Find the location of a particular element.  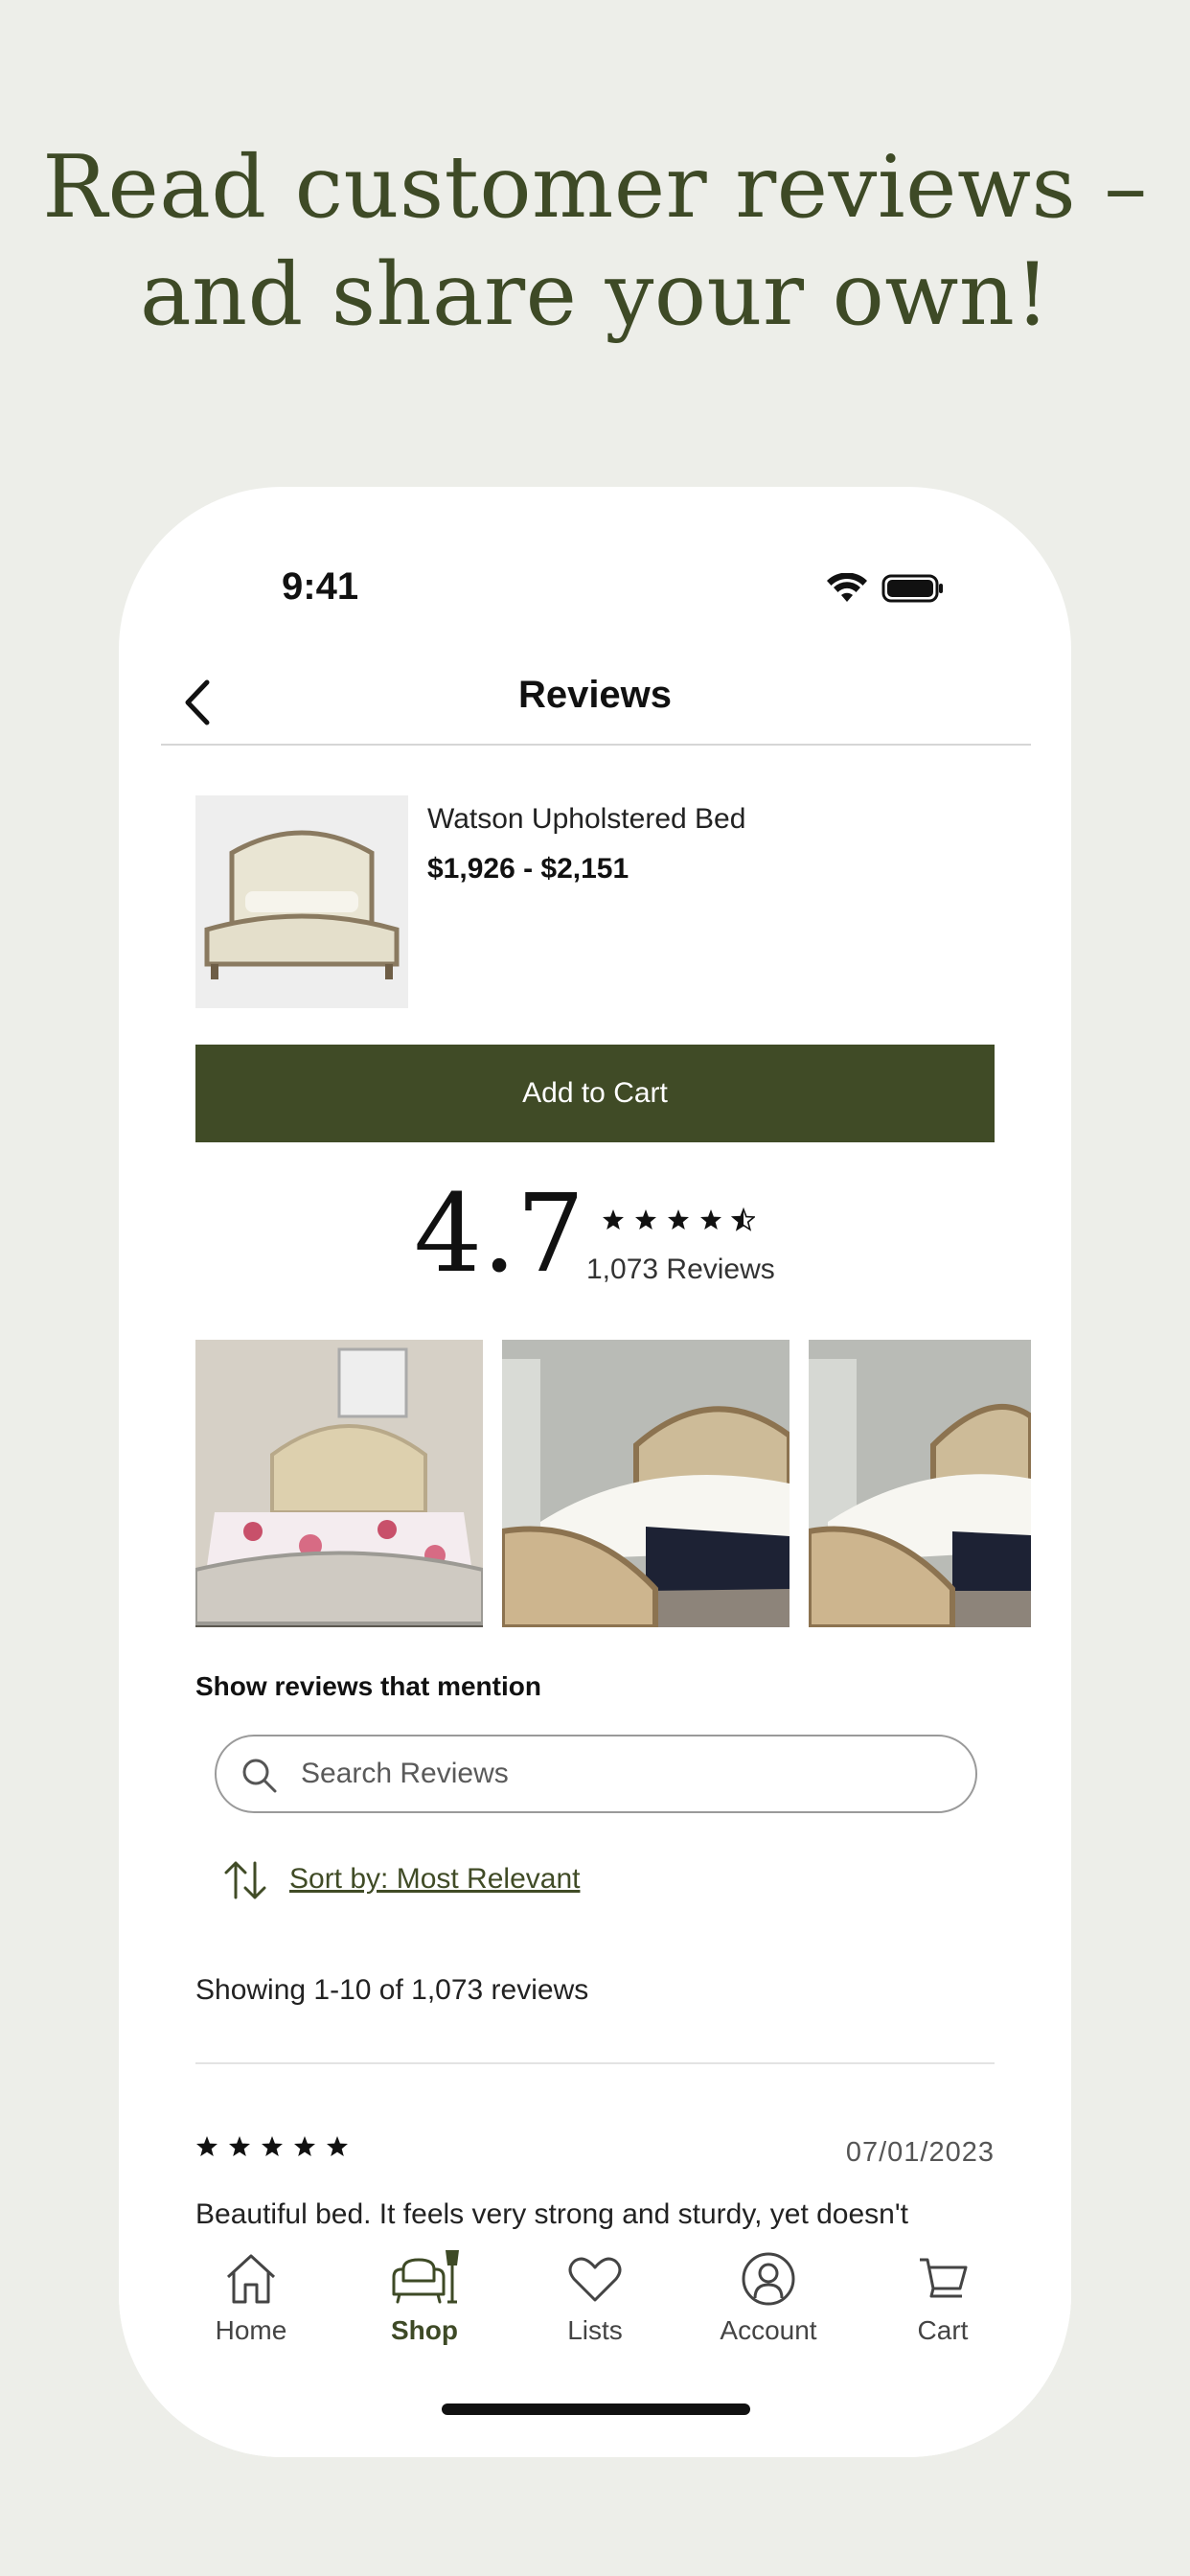

page-title: Reviews is located at coordinates (595, 695).